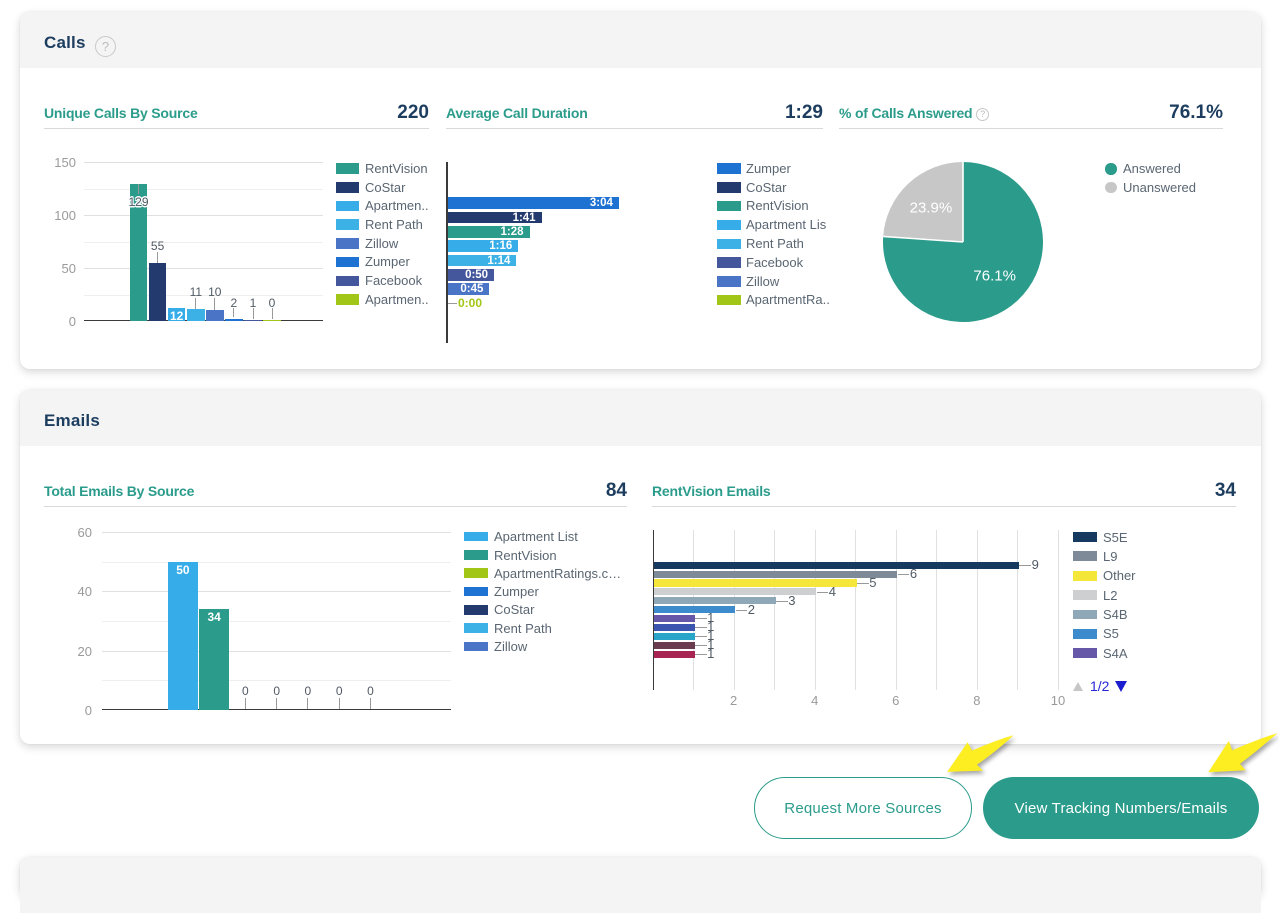 Image resolution: width=1279 pixels, height=913 pixels. I want to click on svg-text: 23.9%, so click(931, 208).